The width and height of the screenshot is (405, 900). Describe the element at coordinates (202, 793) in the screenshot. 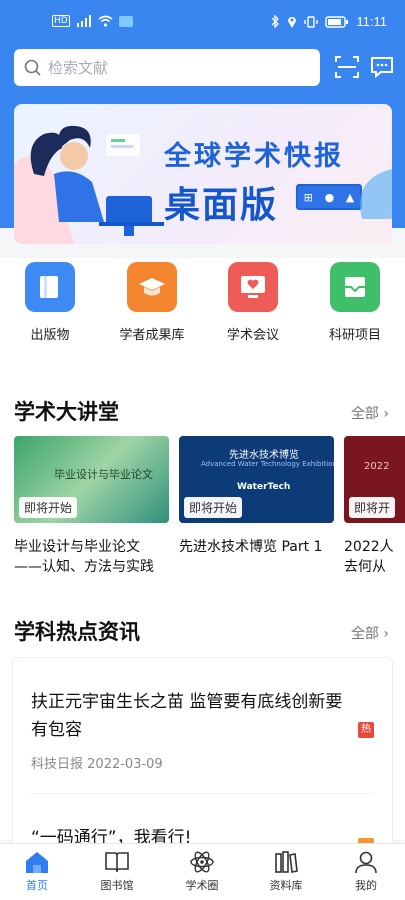

I see `divider` at that location.